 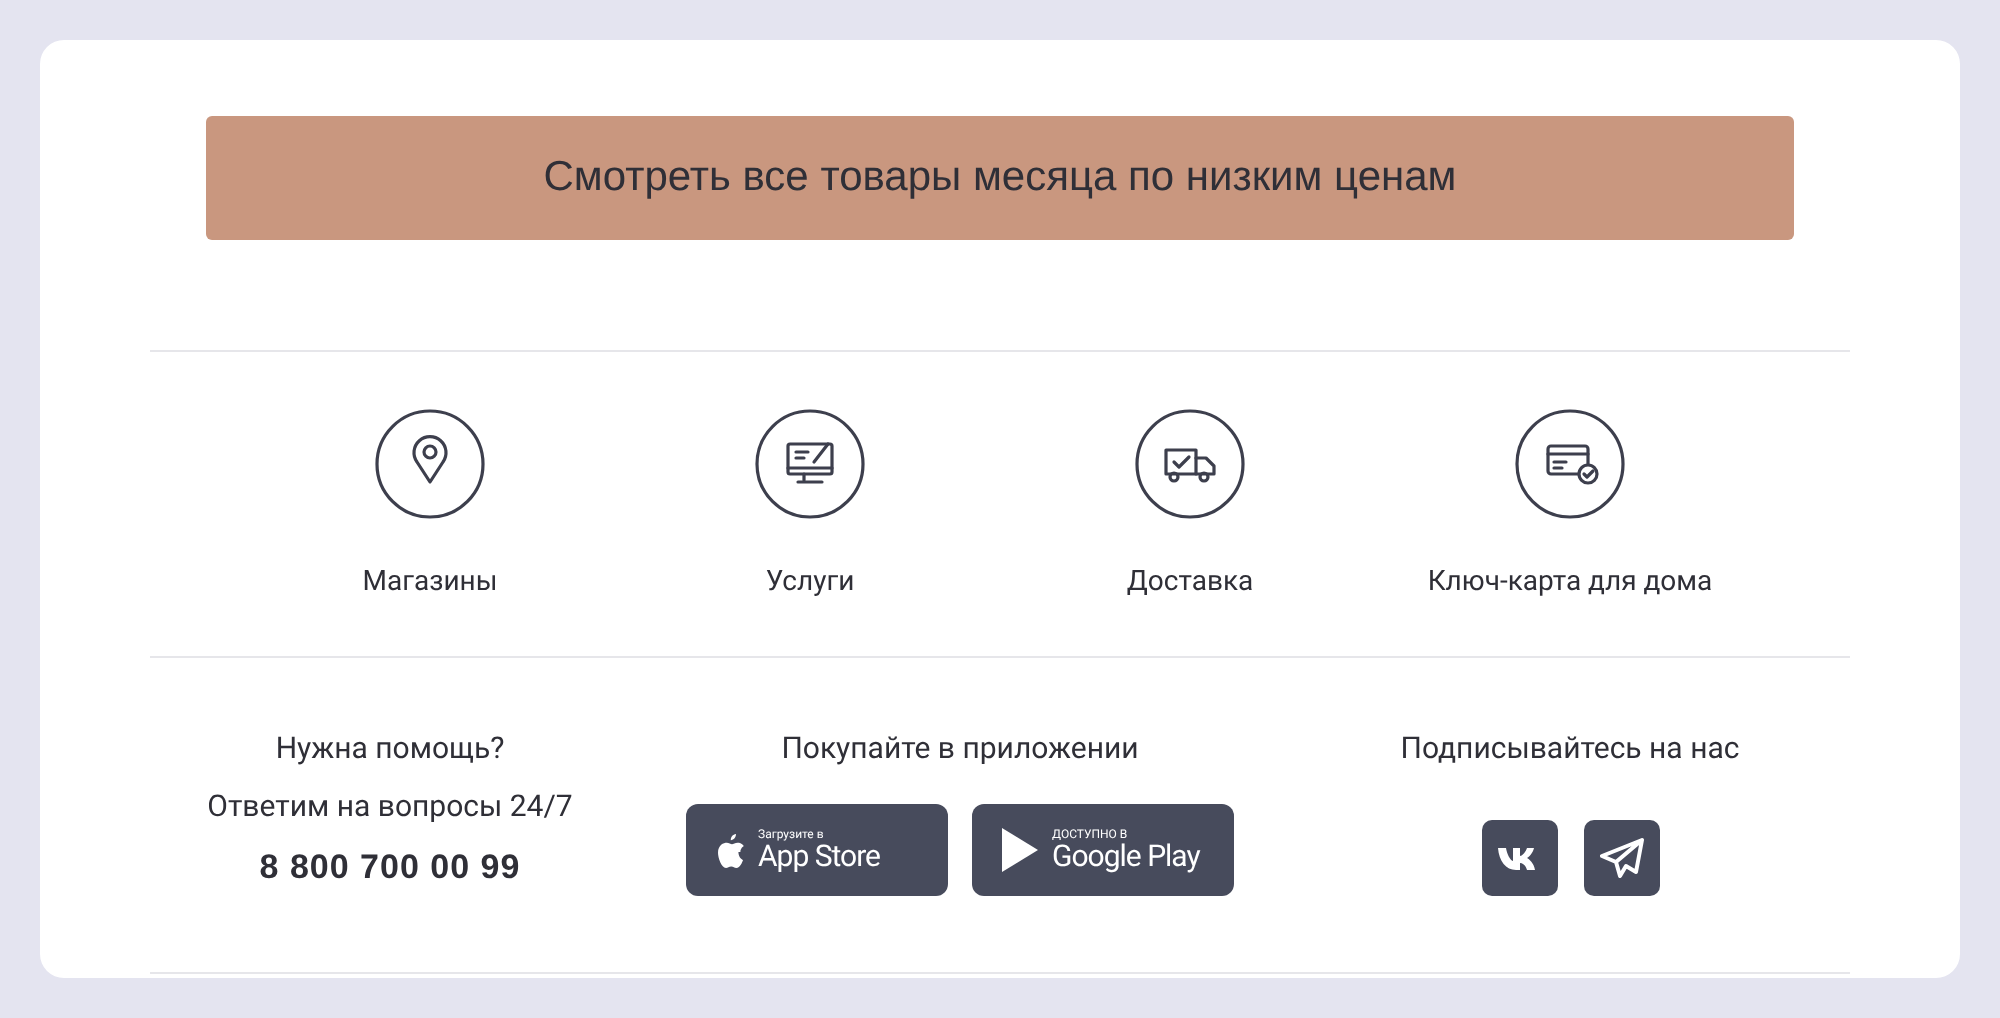 I want to click on pin-icon, so click(x=430, y=464).